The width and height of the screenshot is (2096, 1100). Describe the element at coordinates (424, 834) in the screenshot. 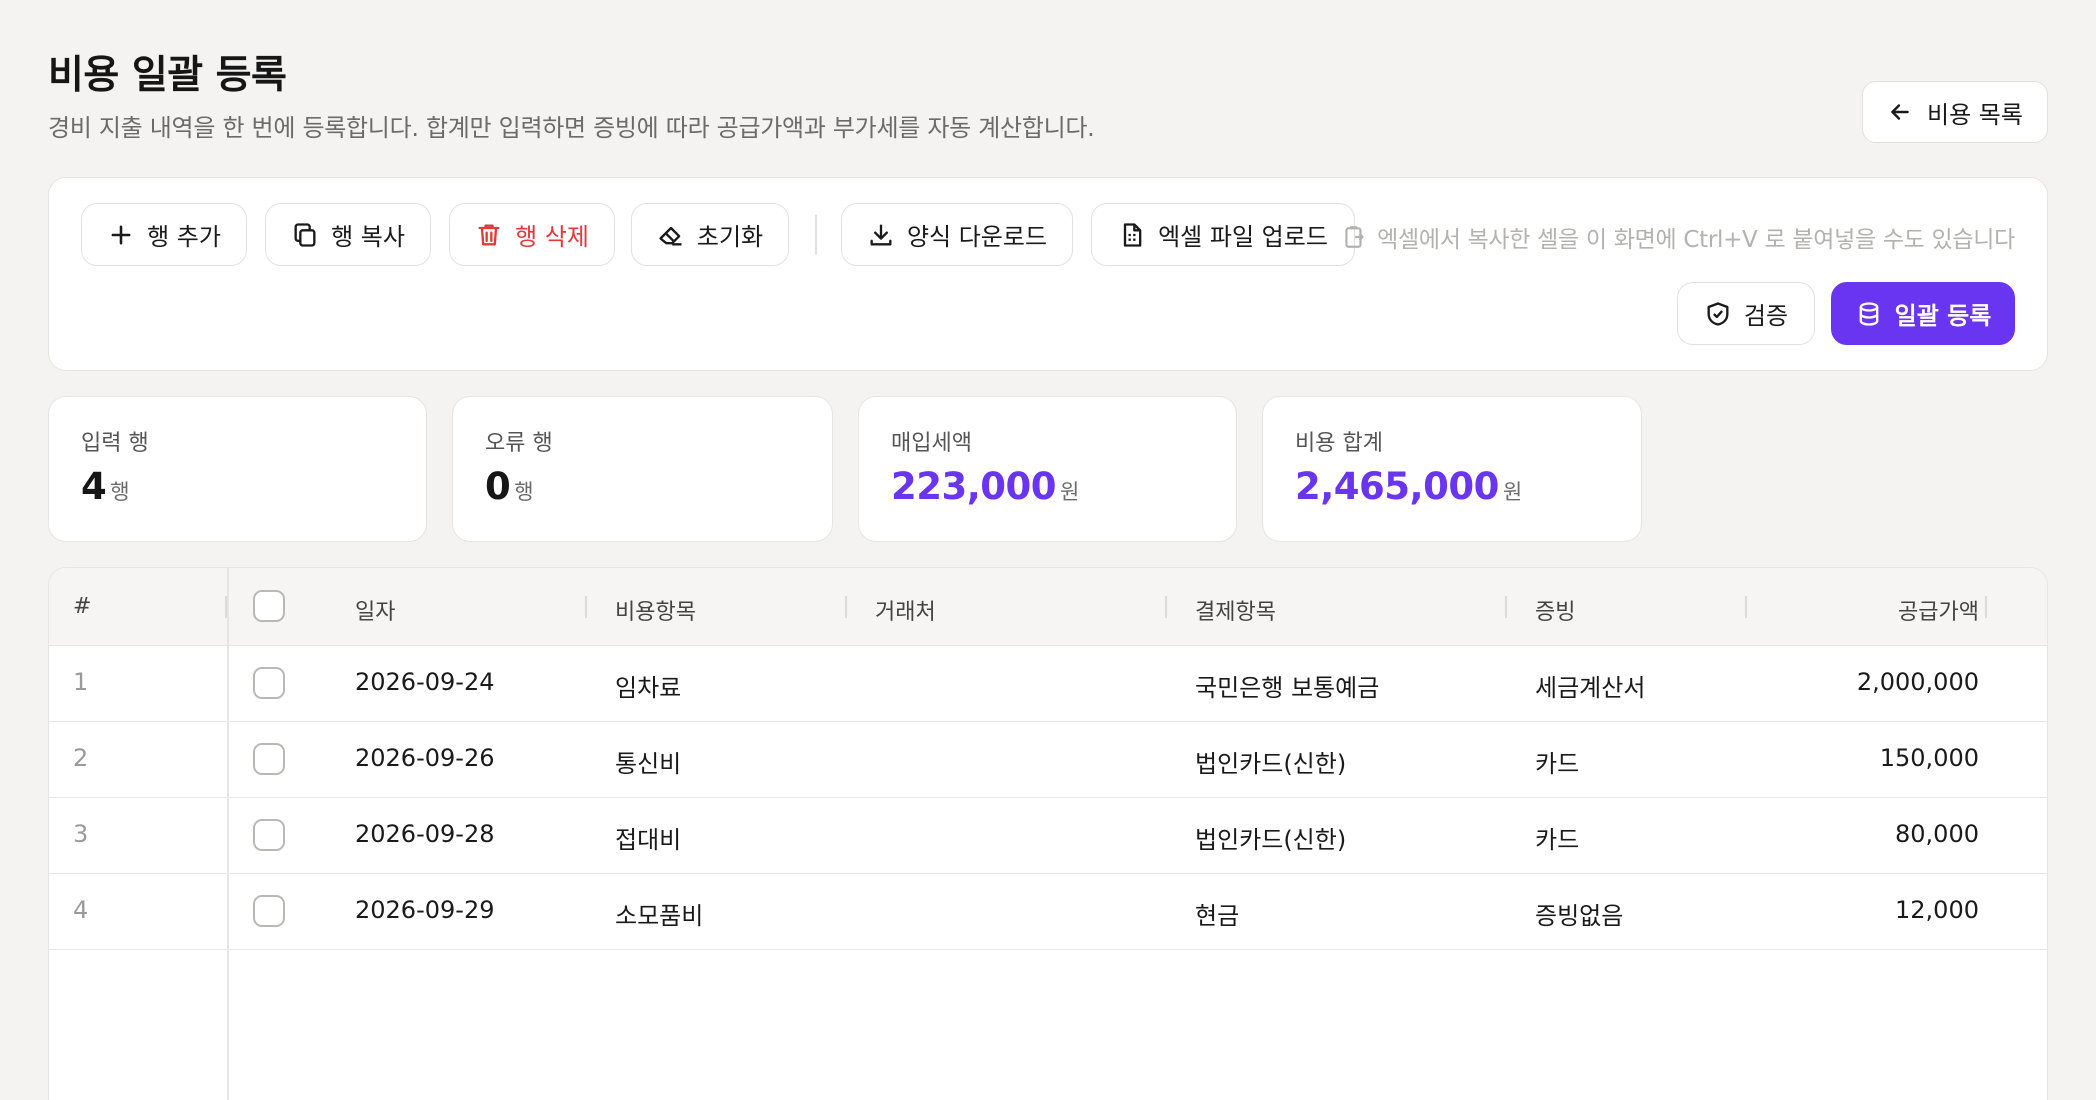

I see `cell-date: 2026-09-28` at that location.